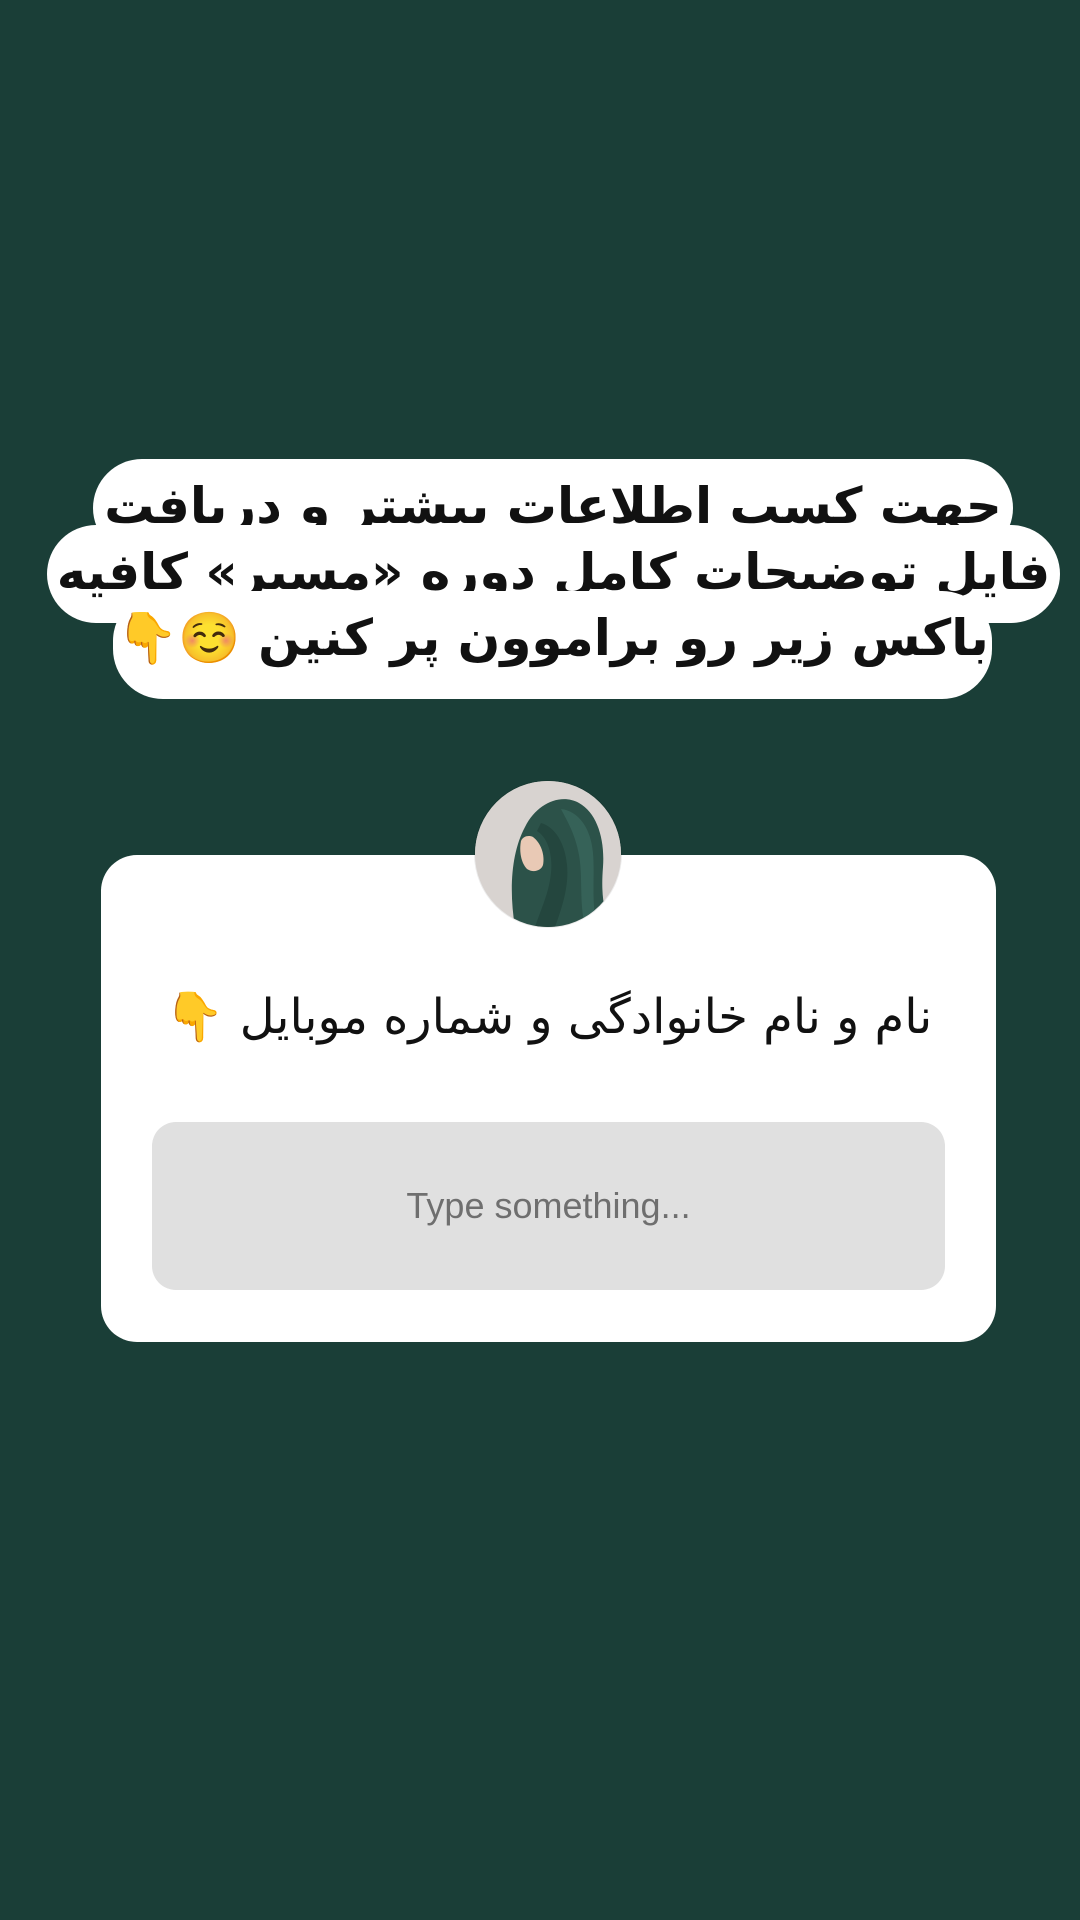 This screenshot has width=1080, height=1920. I want to click on avatar, so click(548, 854).